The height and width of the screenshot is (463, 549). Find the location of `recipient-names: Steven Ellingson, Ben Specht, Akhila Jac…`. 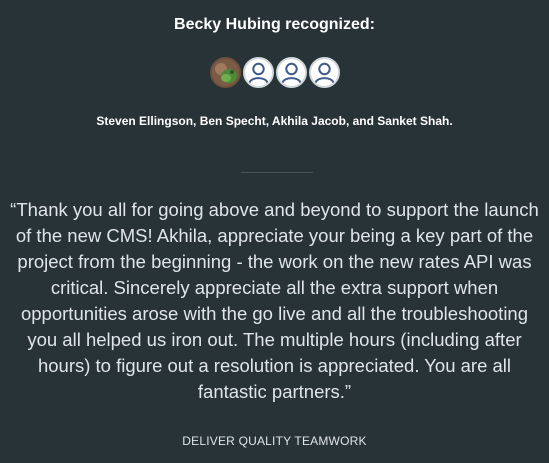

recipient-names: Steven Ellingson, Ben Specht, Akhila Jac… is located at coordinates (274, 121).